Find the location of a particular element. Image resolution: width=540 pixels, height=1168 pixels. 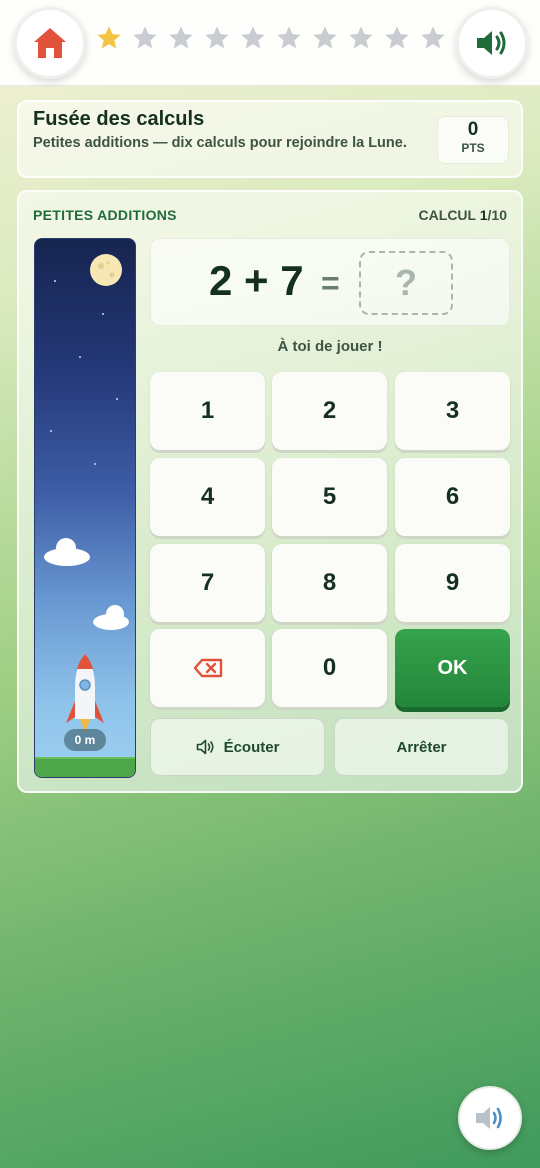

sound-toggle-button is located at coordinates (492, 43).